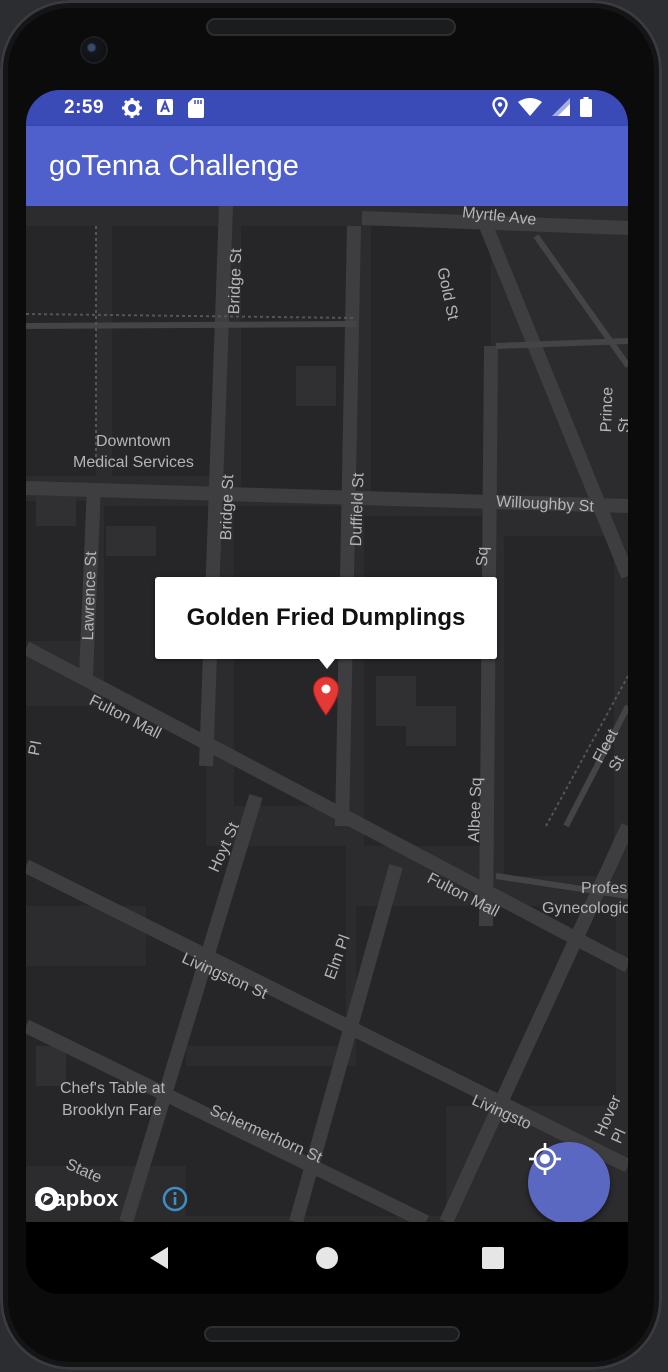  Describe the element at coordinates (125, 717) in the screenshot. I see `label-fulton-mall-left: Fulton Mall` at that location.